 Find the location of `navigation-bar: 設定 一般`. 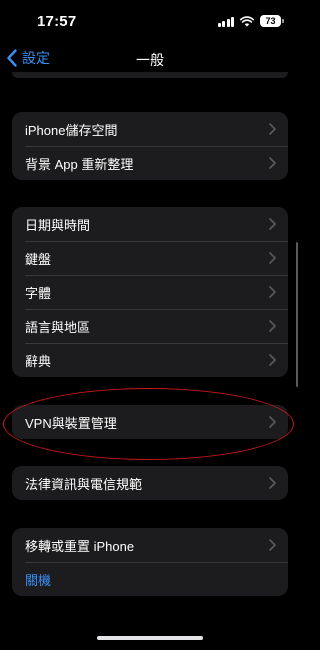

navigation-bar: 設定 一般 is located at coordinates (150, 58).